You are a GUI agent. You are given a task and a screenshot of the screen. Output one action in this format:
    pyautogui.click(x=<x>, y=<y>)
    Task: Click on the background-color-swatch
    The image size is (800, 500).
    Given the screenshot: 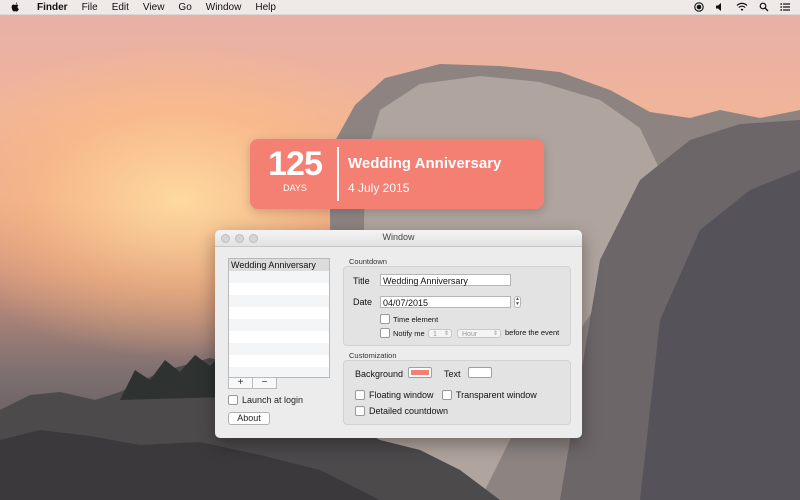 What is the action you would take?
    pyautogui.click(x=420, y=372)
    